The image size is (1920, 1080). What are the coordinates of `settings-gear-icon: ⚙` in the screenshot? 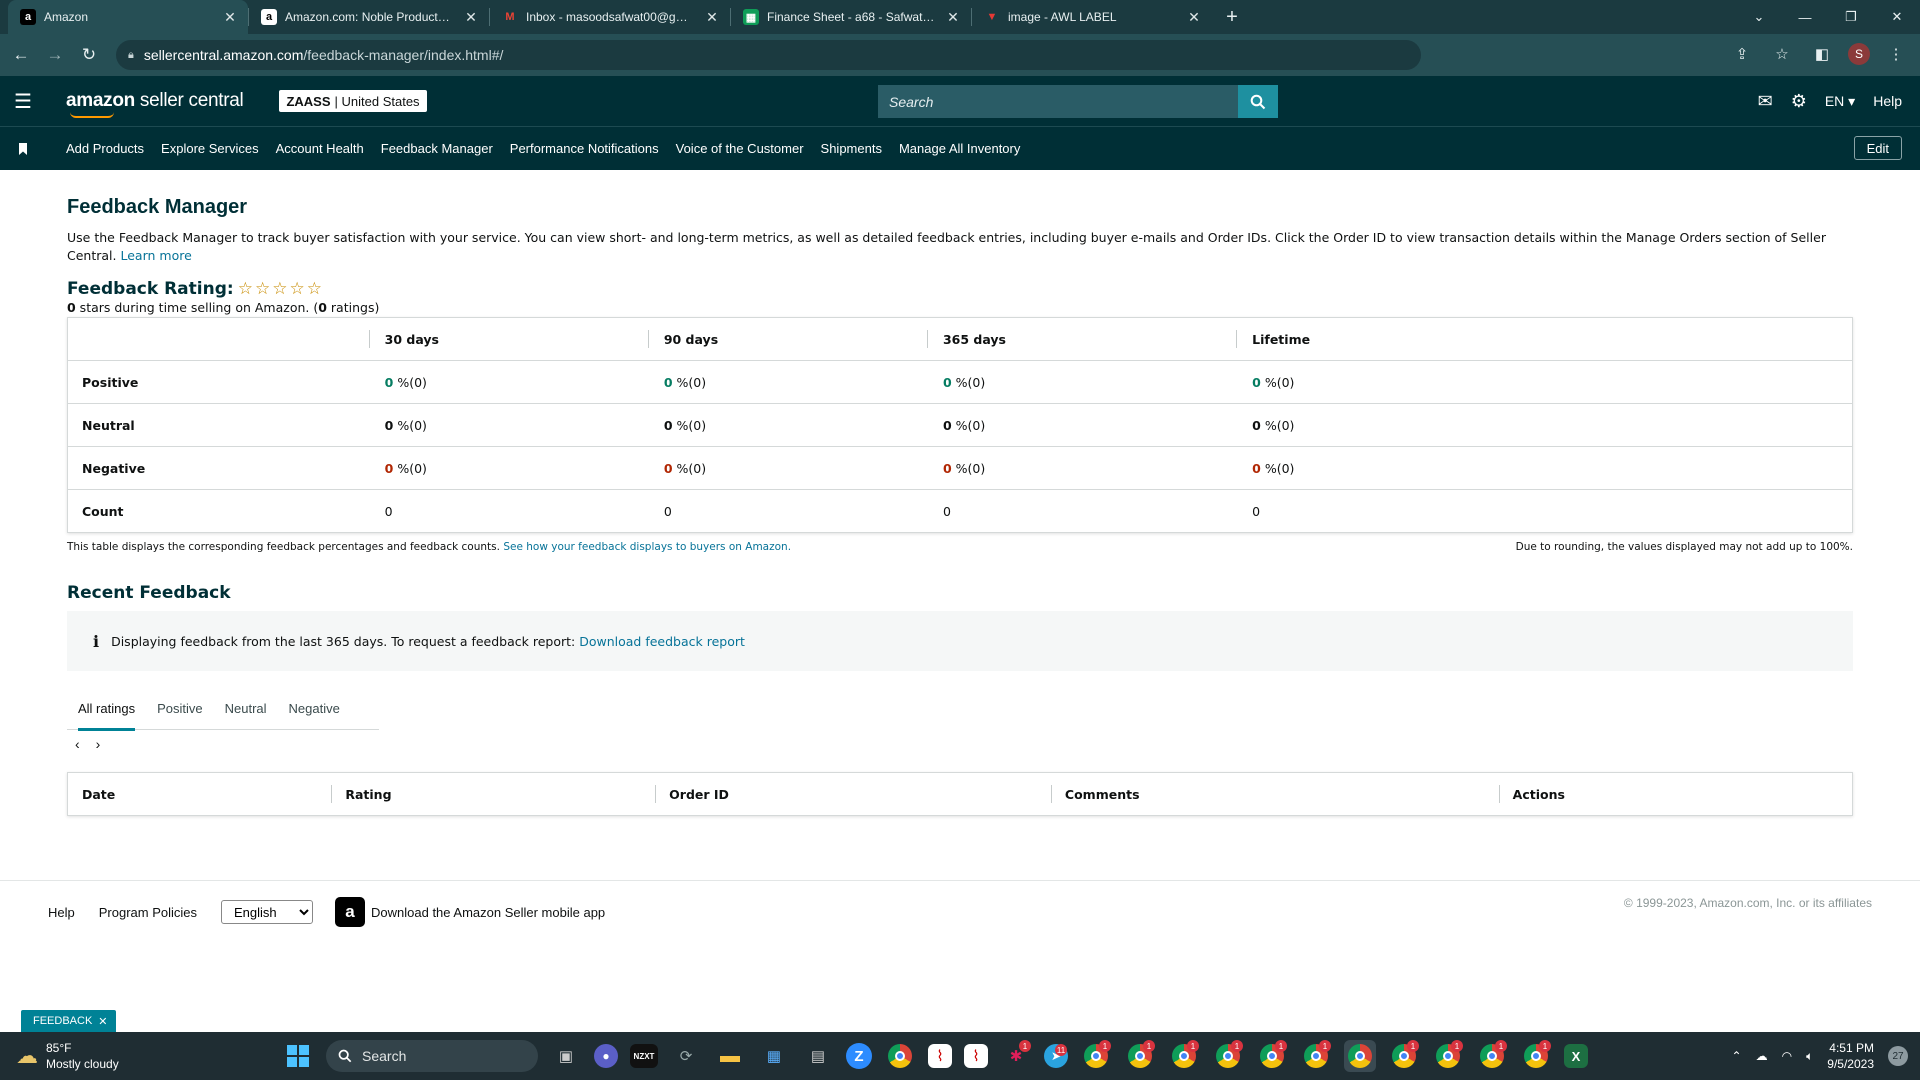 It's located at (1799, 101).